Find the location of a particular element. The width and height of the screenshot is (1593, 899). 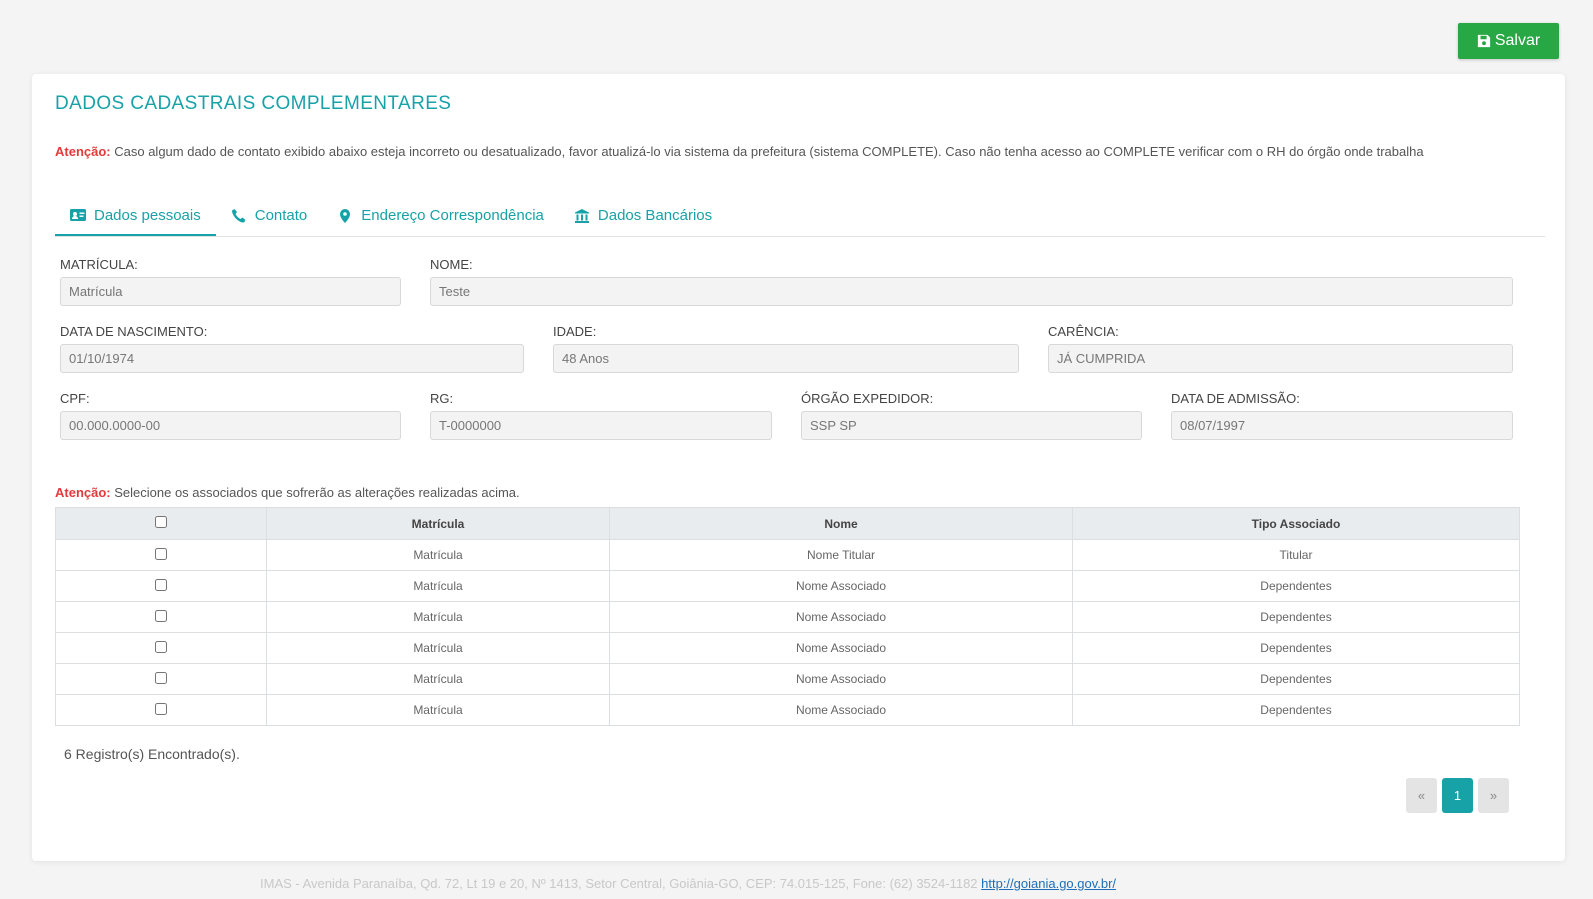

field-orgao-expedidor: ÓRGÃO EXPEDIDOR: is located at coordinates (971, 415).